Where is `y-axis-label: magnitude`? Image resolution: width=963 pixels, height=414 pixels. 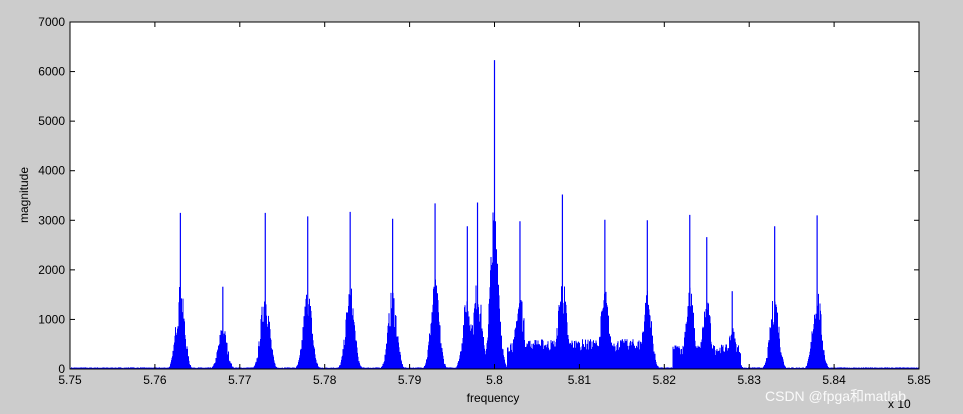
y-axis-label: magnitude is located at coordinates (24, 195).